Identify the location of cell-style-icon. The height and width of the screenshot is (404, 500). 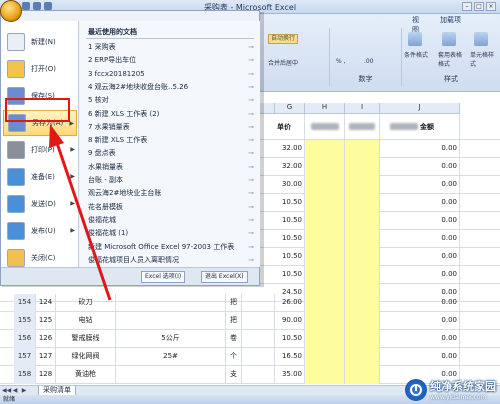
(481, 39).